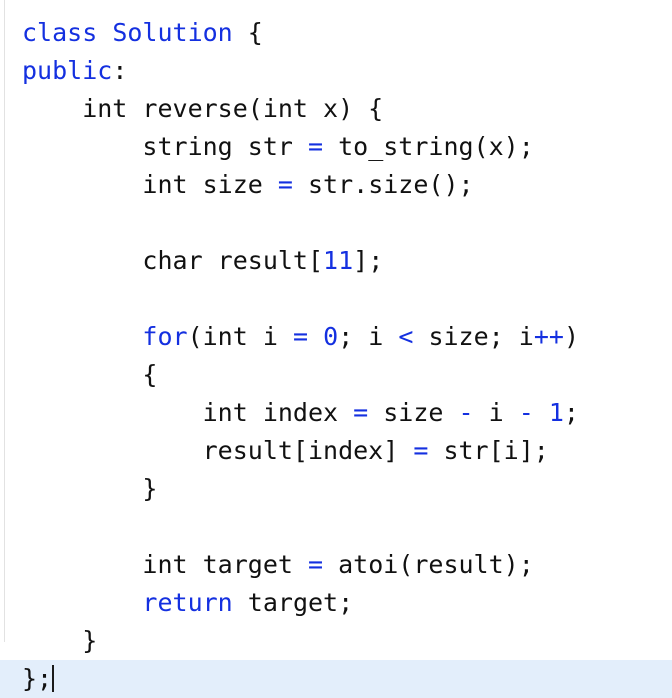 The width and height of the screenshot is (672, 698). I want to click on code-token-text: size, so click(413, 412).